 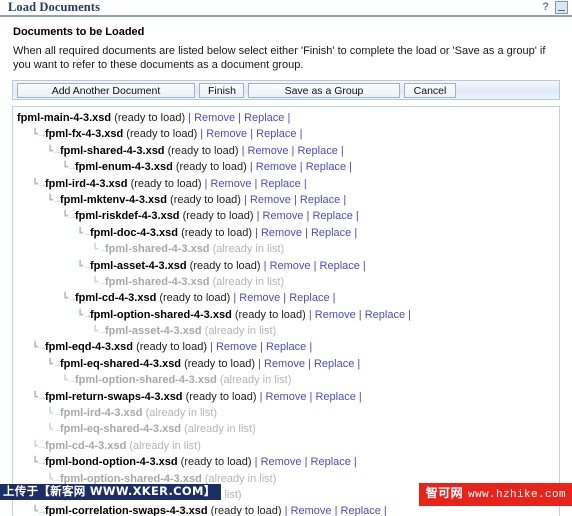 I want to click on help-icon: ?, so click(x=545, y=7).